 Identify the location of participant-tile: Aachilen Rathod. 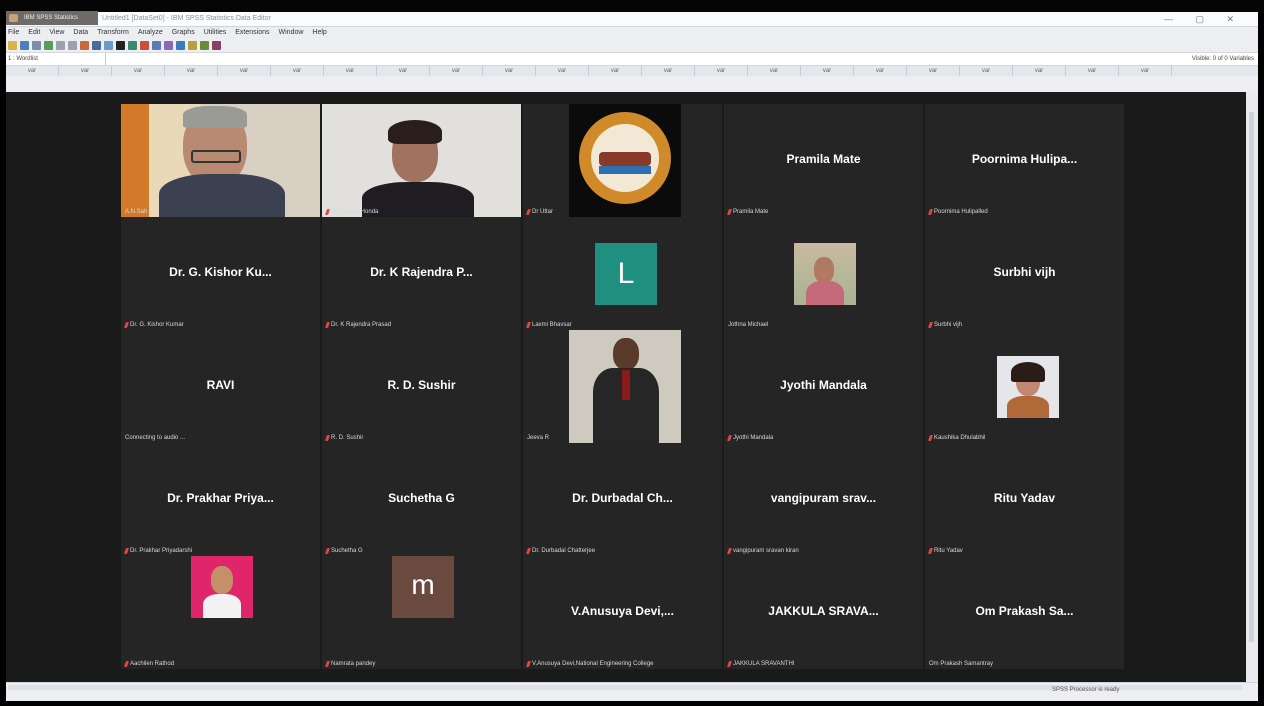
(220, 612).